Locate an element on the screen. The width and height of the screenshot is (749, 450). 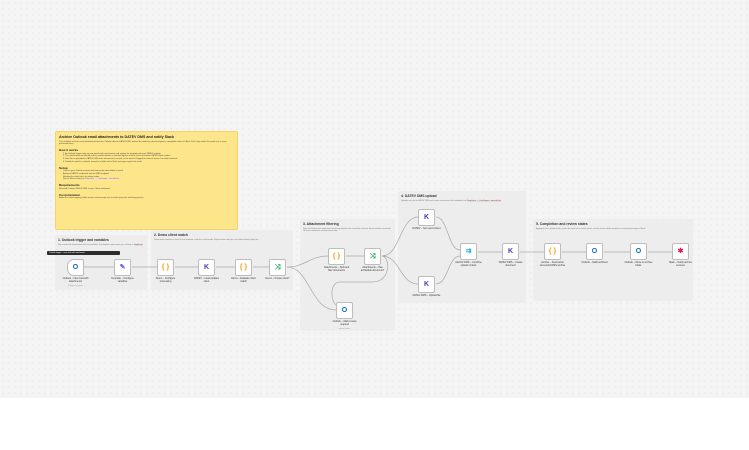
node-label: Outlook – Mark review required is located at coordinates (344, 323).